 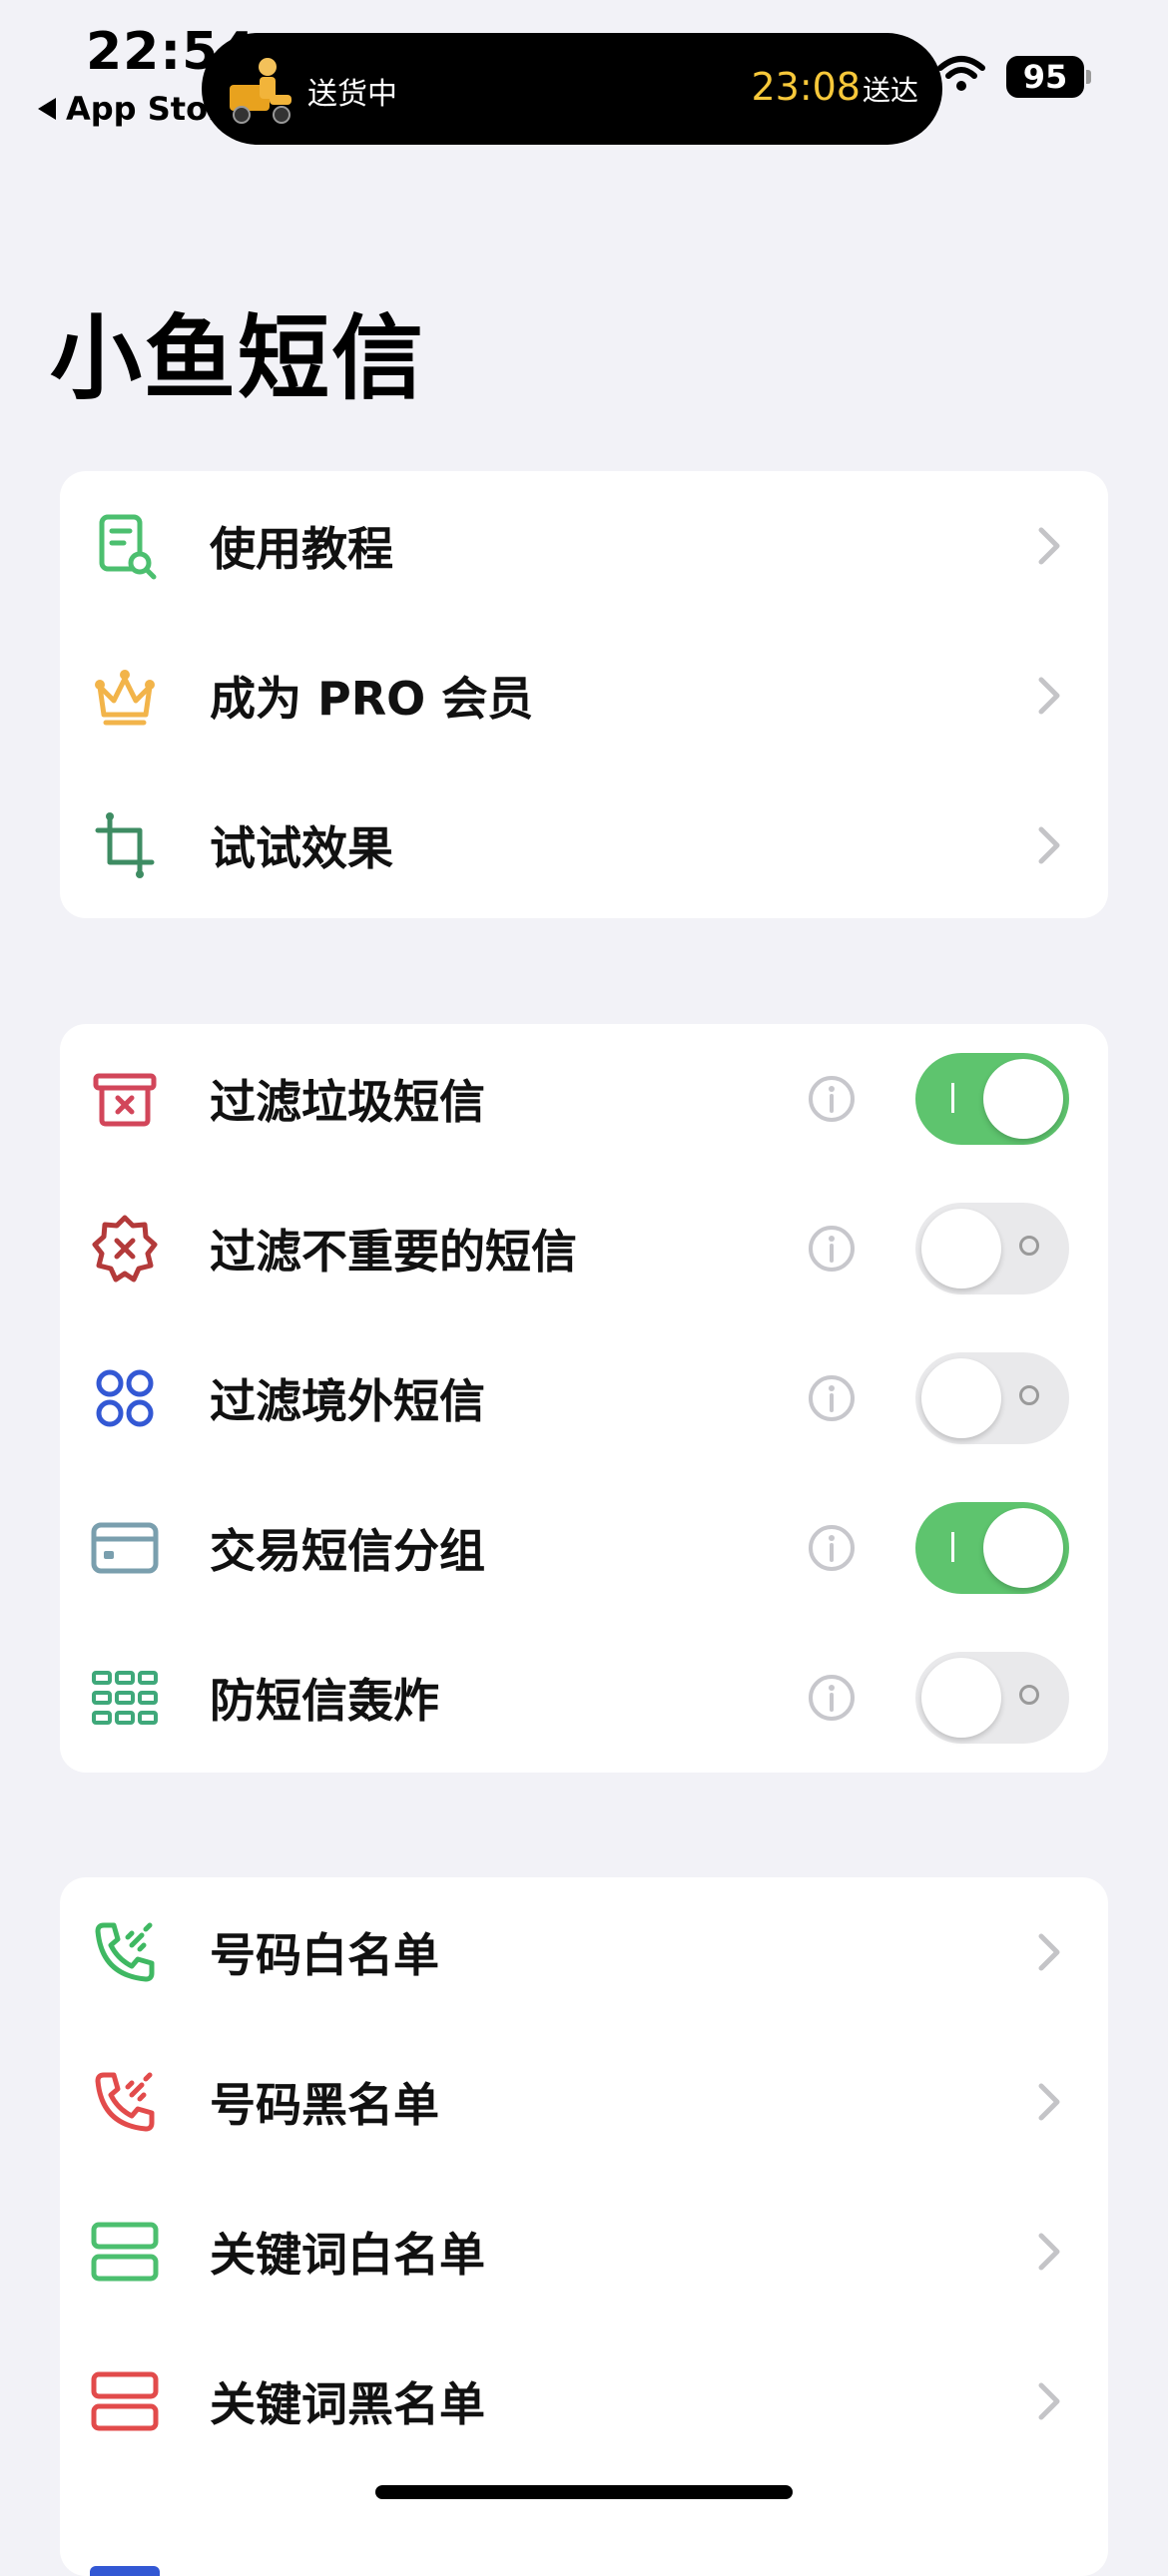 What do you see at coordinates (584, 1248) in the screenshot?
I see `filter-unimportant-row: 过滤不重要的短信` at bounding box center [584, 1248].